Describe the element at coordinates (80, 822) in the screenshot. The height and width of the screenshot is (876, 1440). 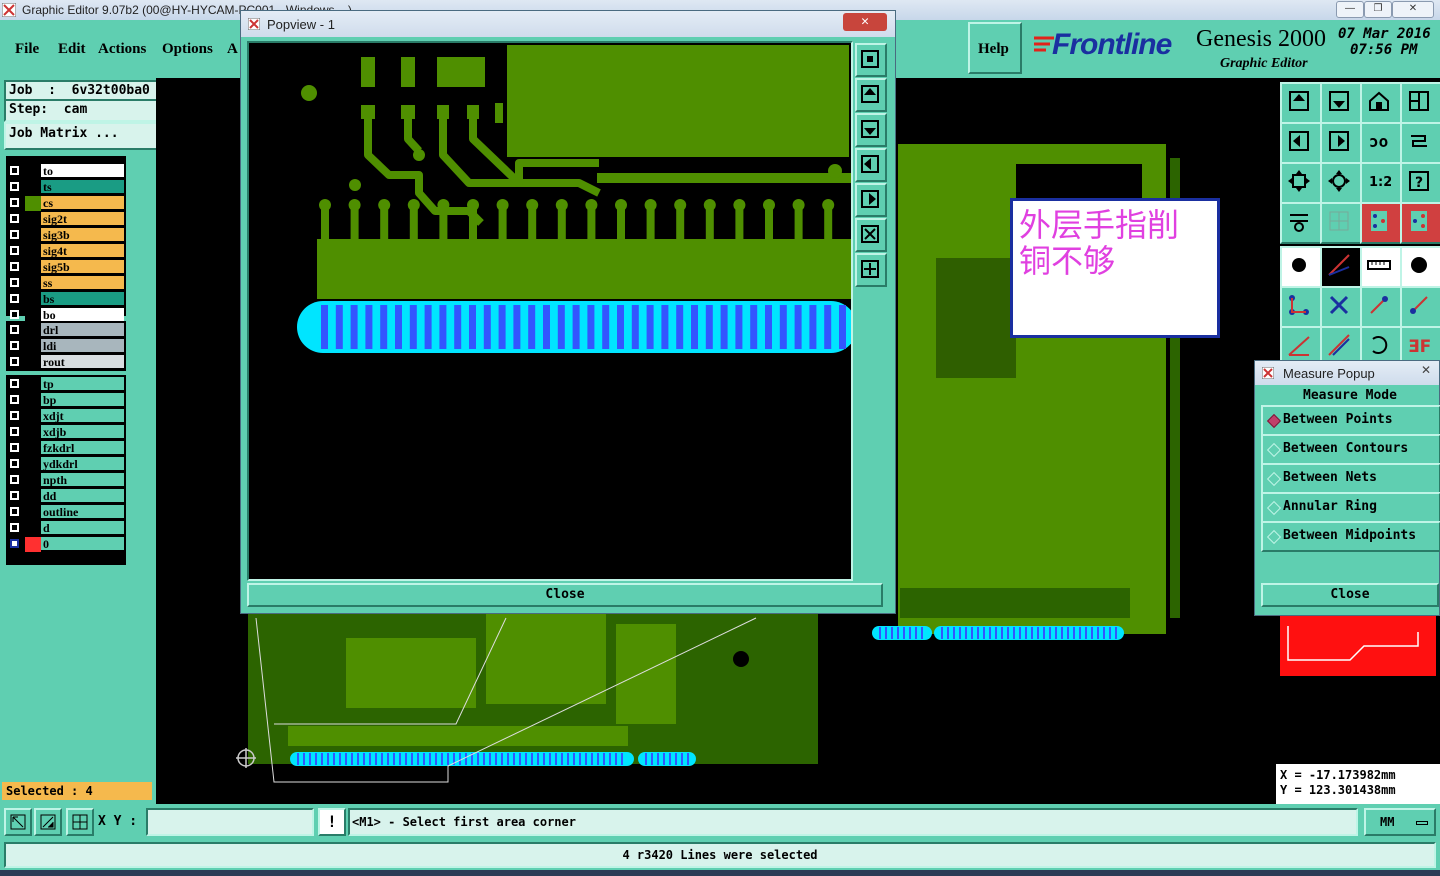
I see `grid-mode-button` at that location.